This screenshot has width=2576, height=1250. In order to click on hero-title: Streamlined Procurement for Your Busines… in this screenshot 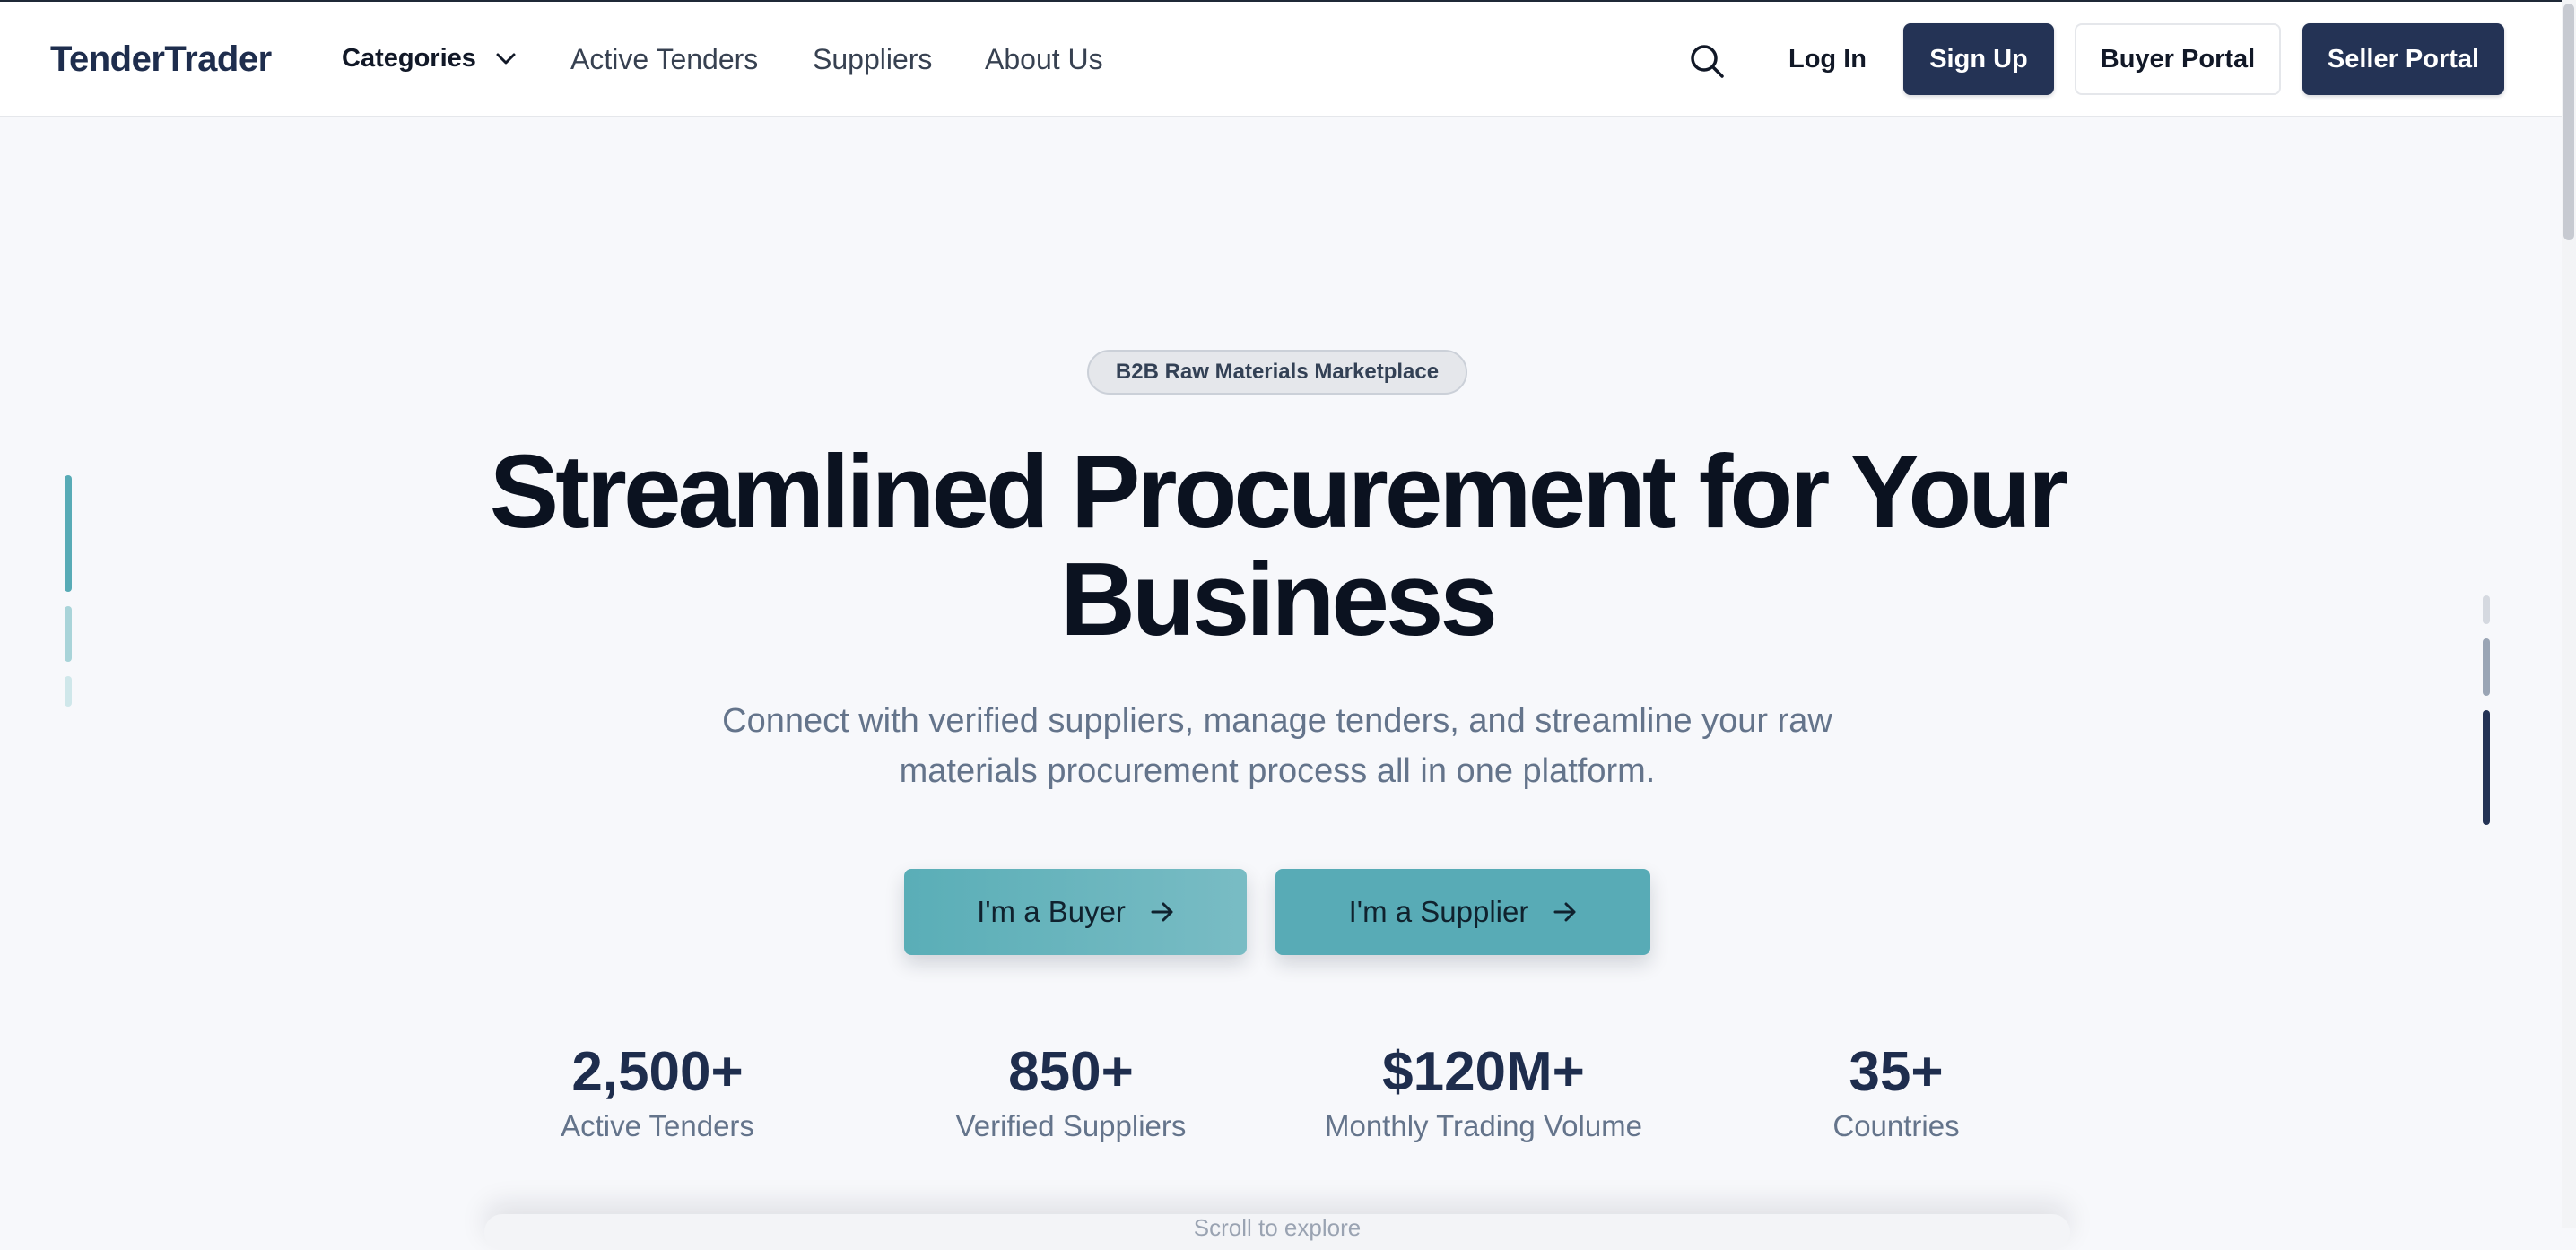, I will do `click(1277, 545)`.